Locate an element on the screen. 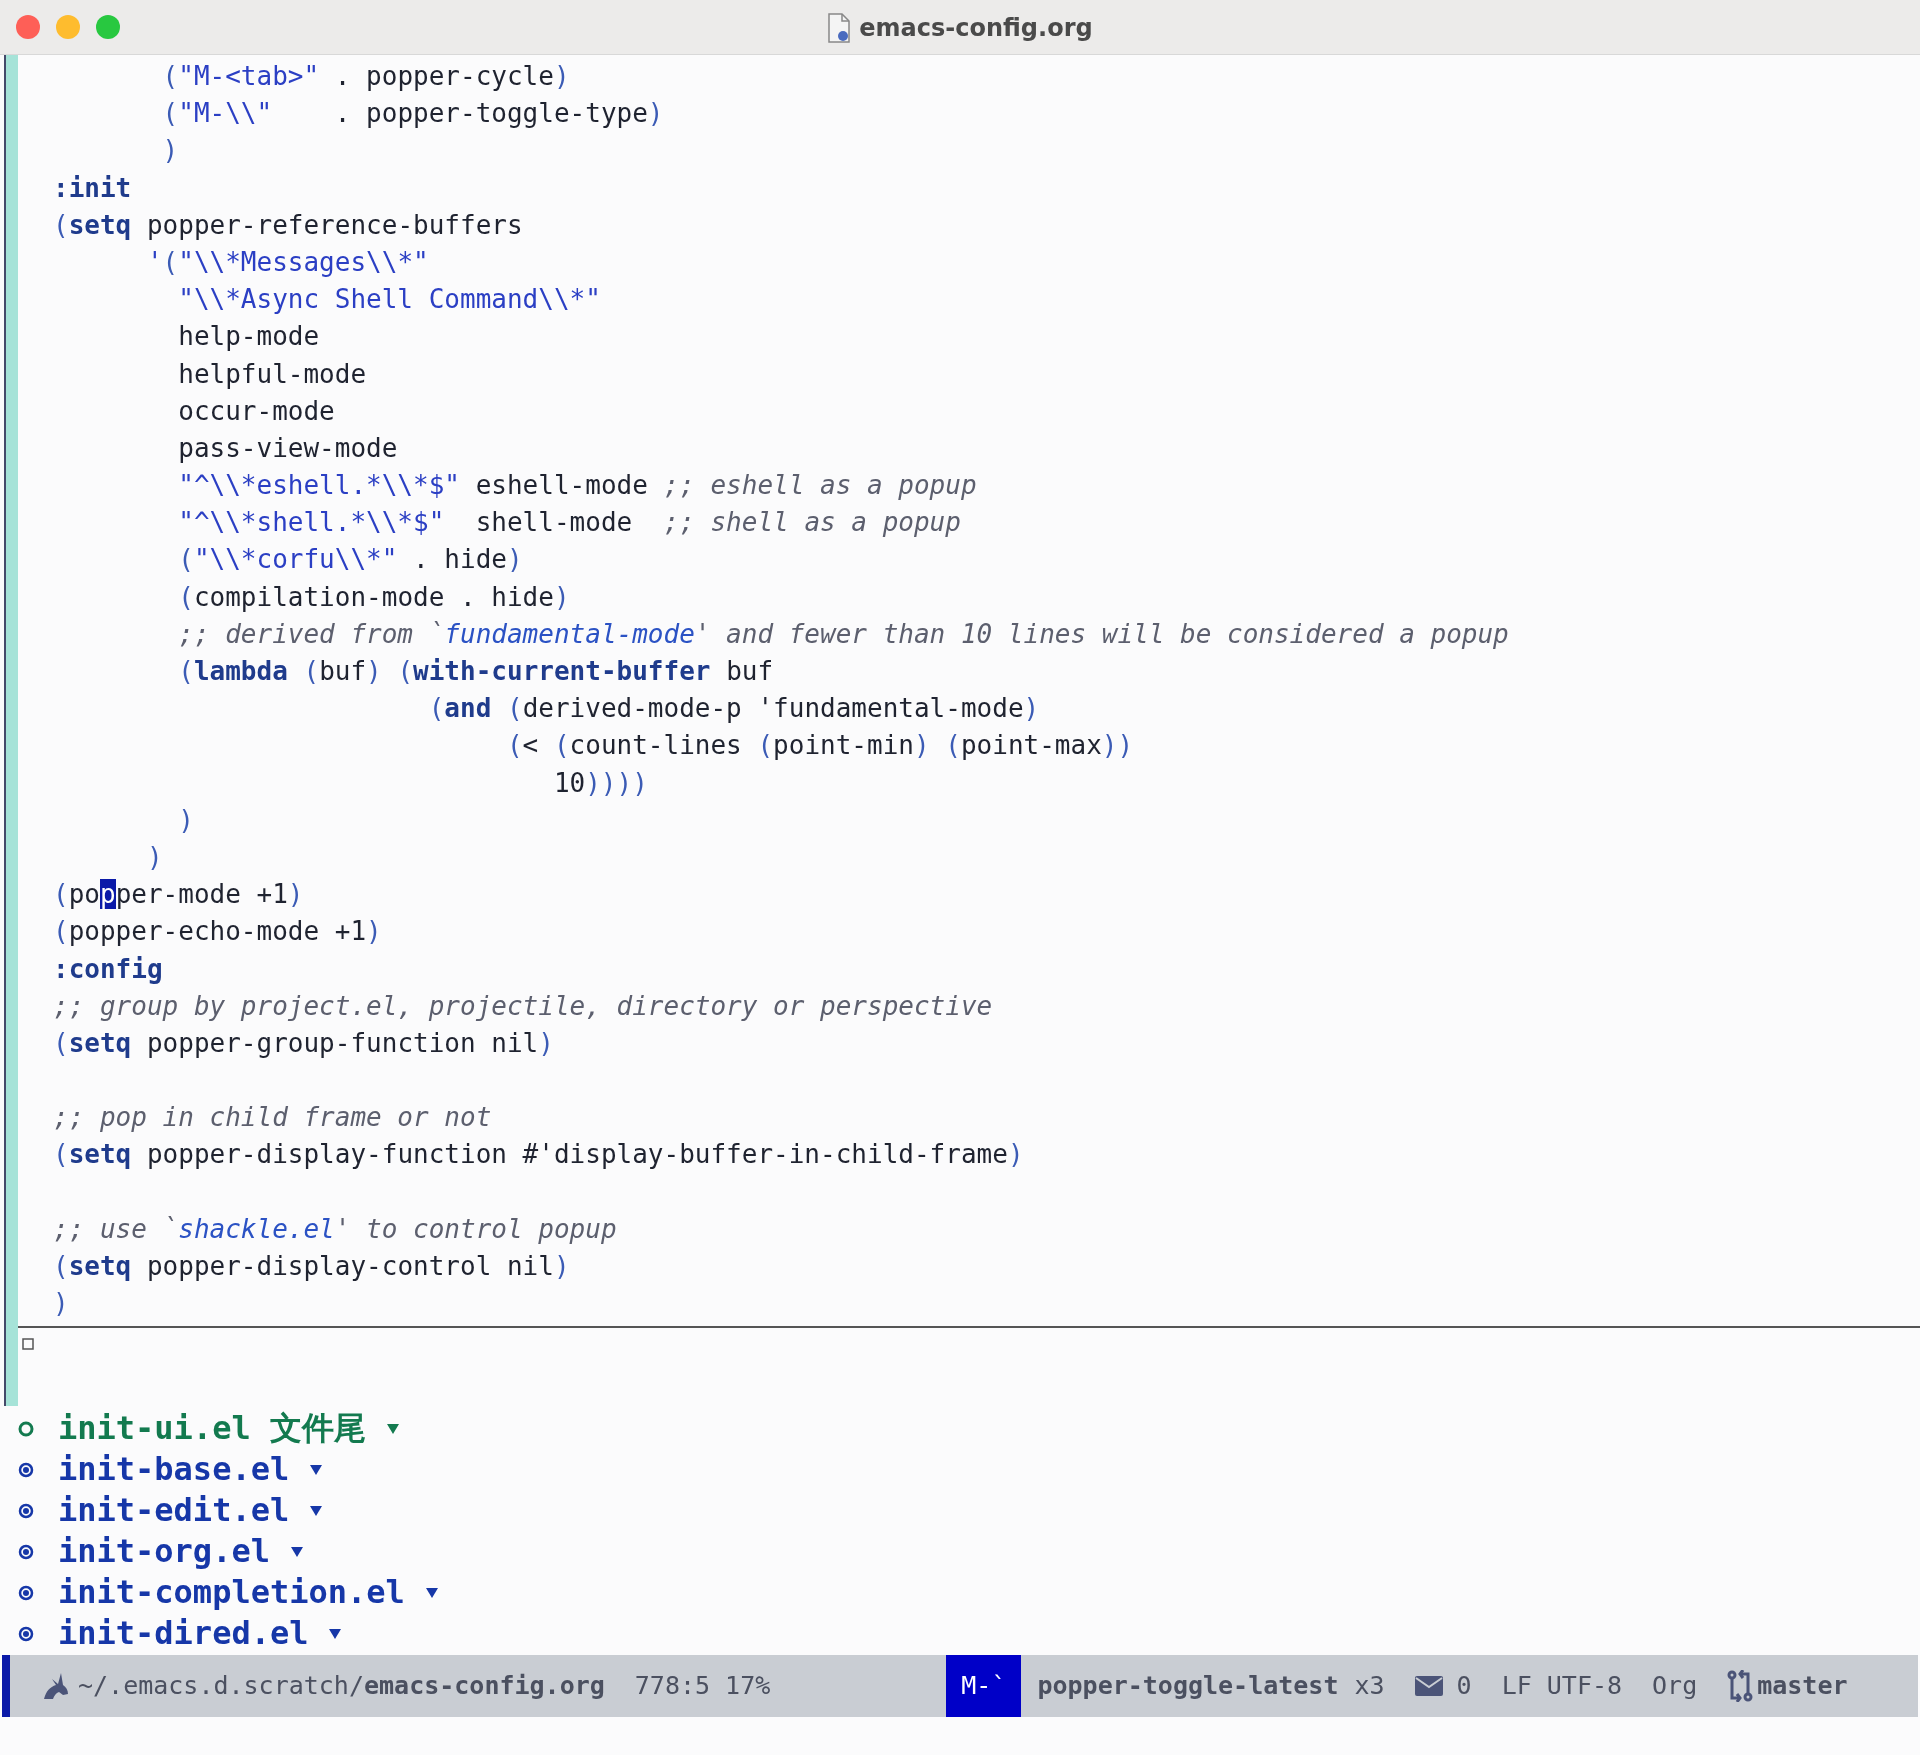  outline-heading: init-base.el is located at coordinates (174, 1469).